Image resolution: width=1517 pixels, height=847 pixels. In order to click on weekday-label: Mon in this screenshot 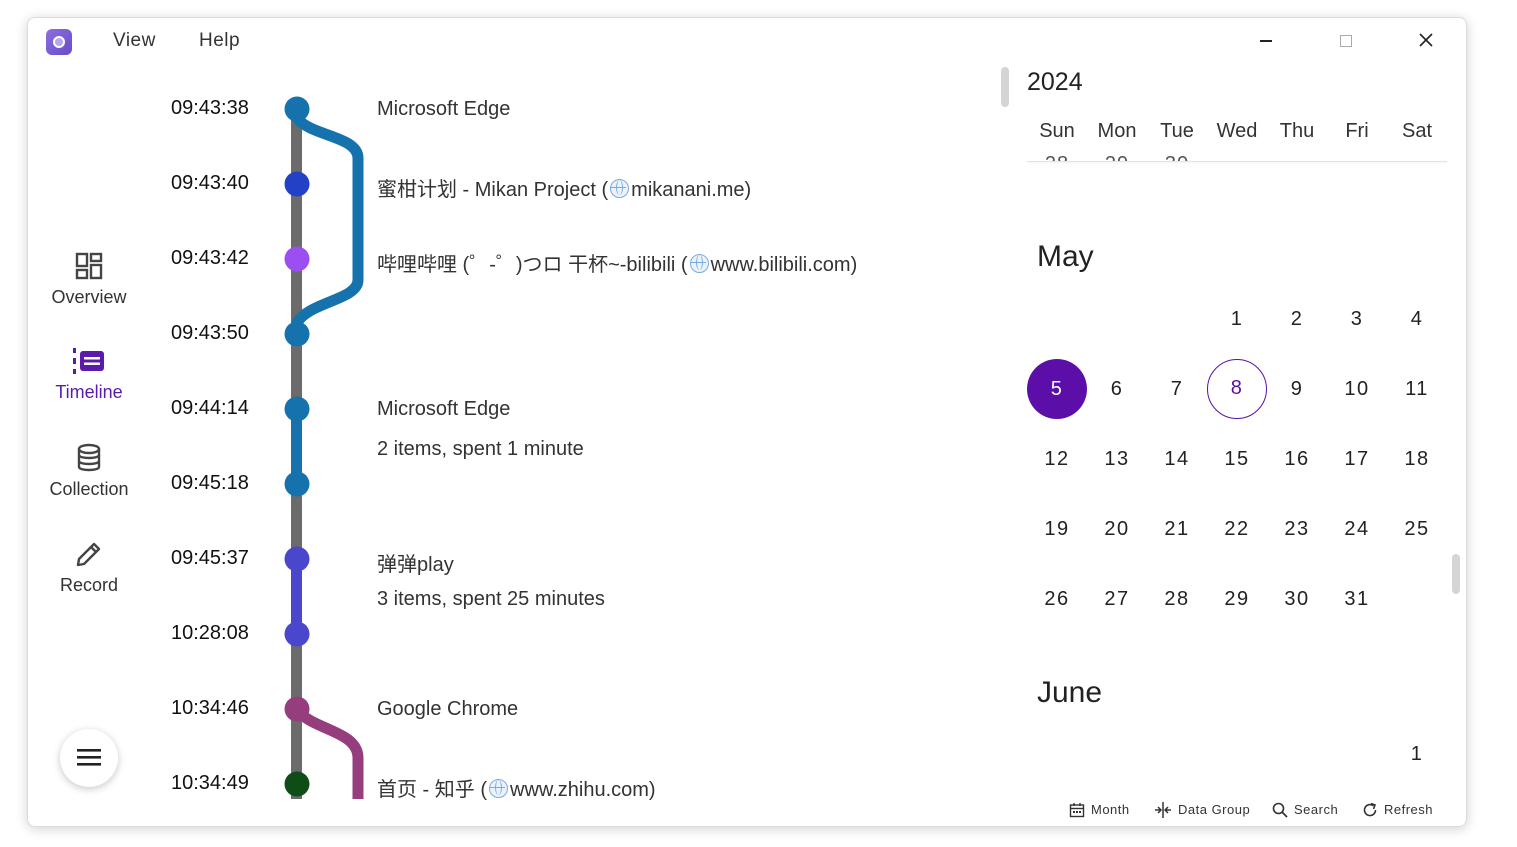, I will do `click(1117, 131)`.